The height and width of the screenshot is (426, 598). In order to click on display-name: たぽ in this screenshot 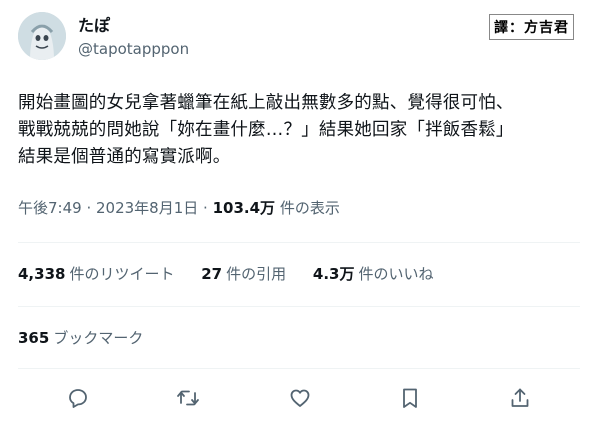, I will do `click(133, 26)`.